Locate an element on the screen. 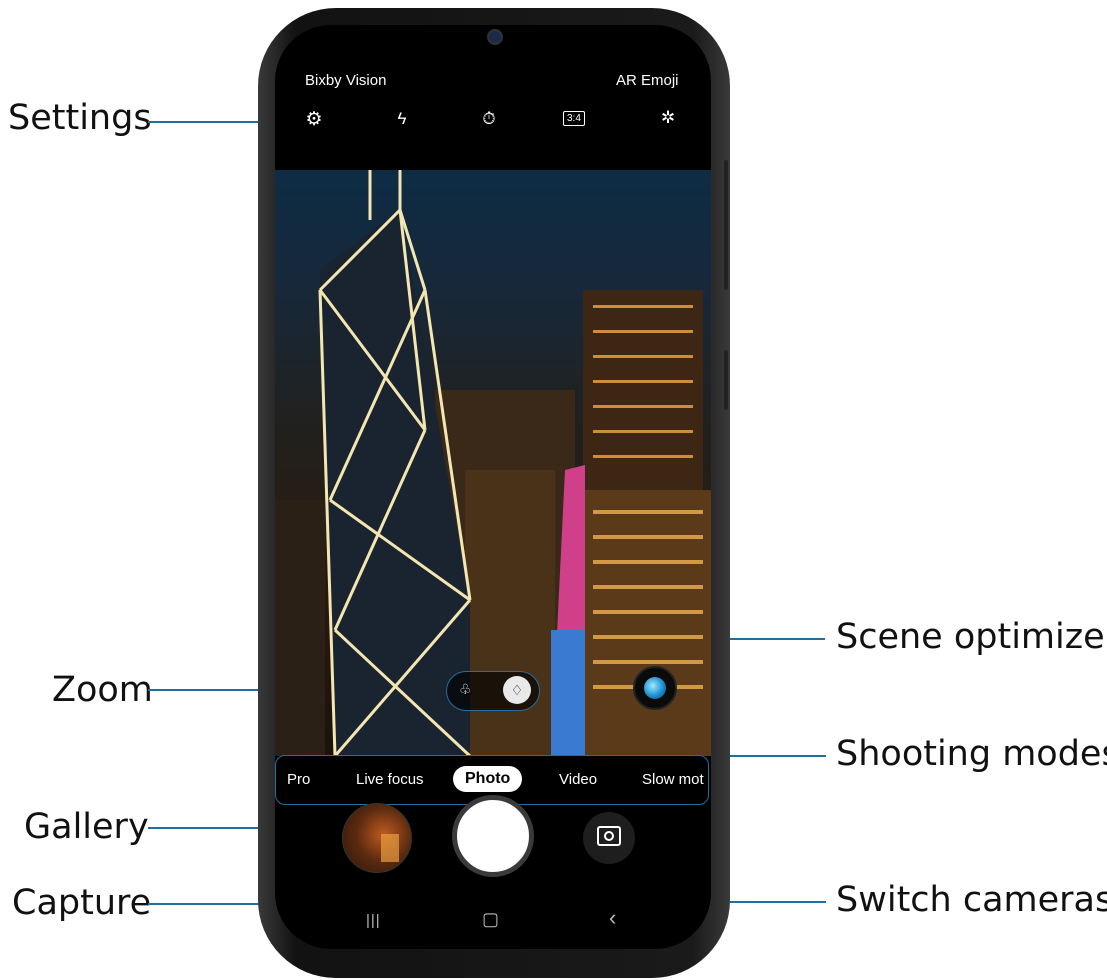 Image resolution: width=1107 pixels, height=980 pixels. callout-gallery: Gallery is located at coordinates (86, 827).